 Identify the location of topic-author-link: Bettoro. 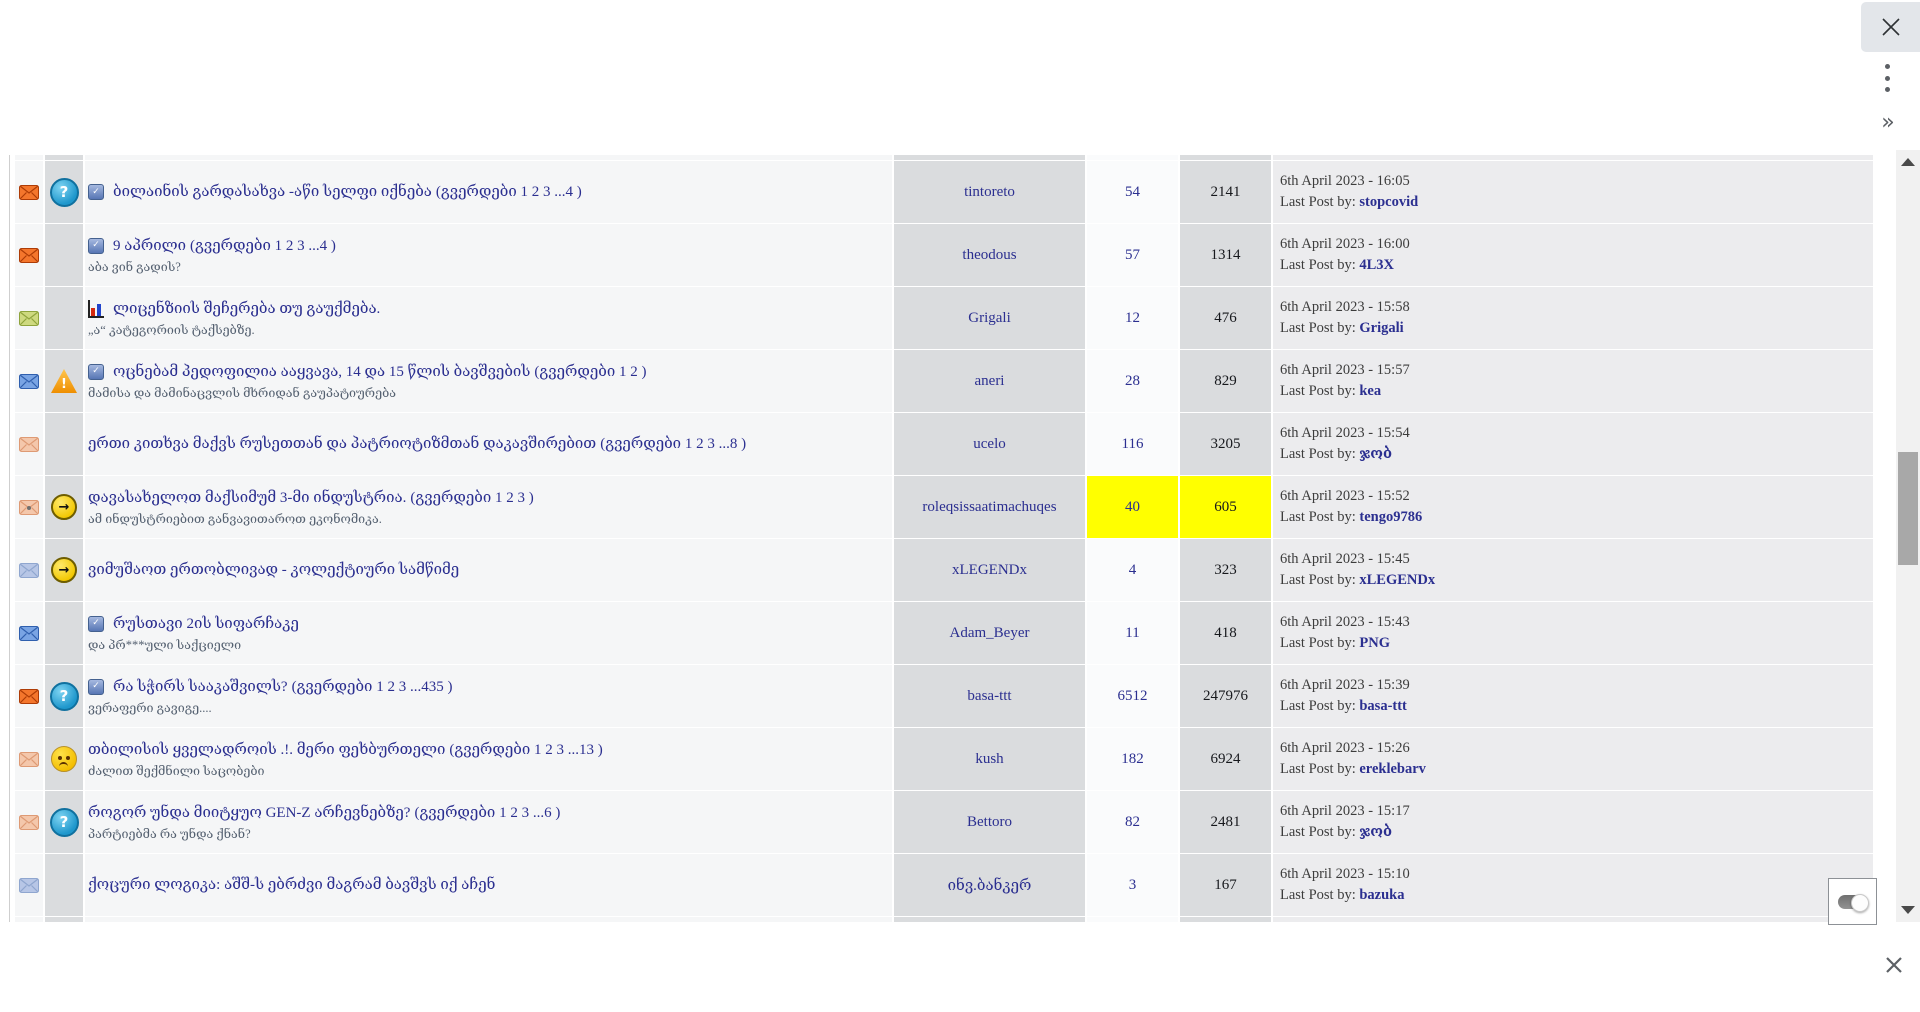
(989, 822).